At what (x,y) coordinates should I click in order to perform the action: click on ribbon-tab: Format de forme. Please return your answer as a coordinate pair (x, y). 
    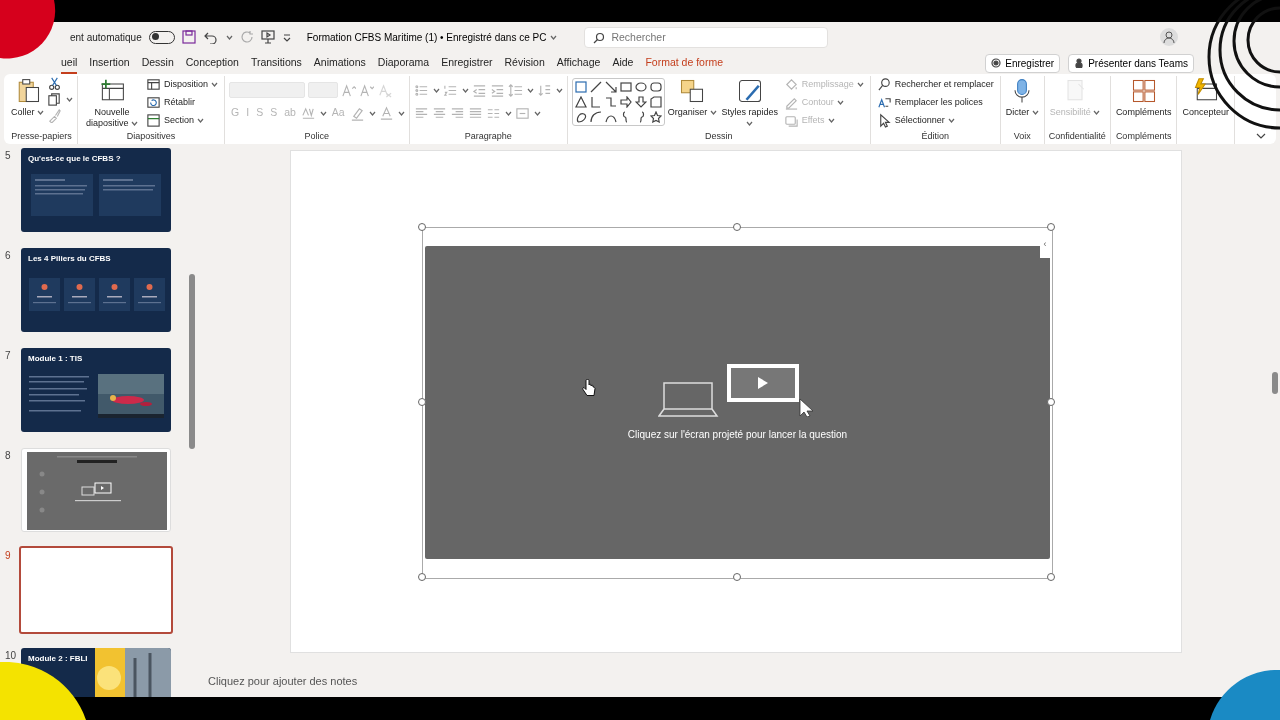
    Looking at the image, I should click on (684, 63).